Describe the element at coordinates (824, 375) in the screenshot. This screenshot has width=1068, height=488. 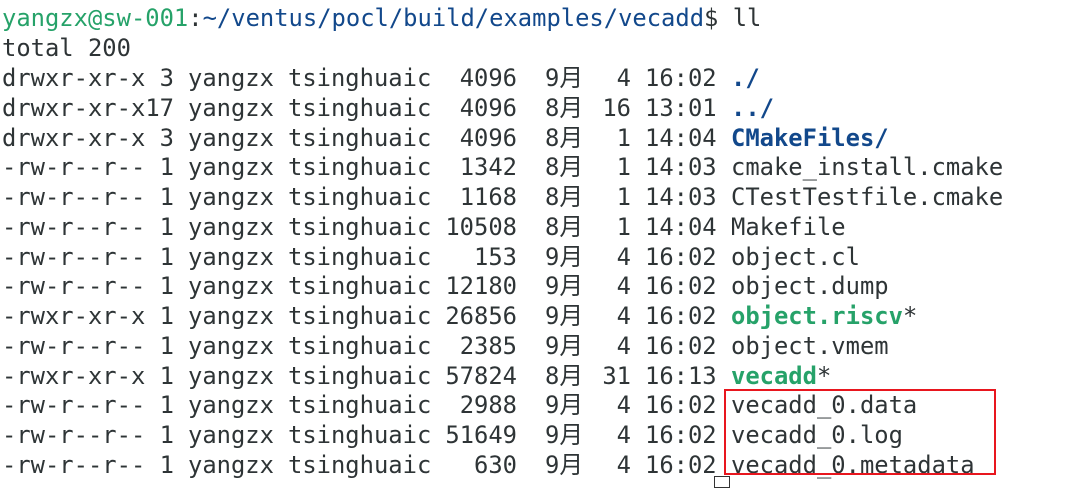
I see `executable-marker: *` at that location.